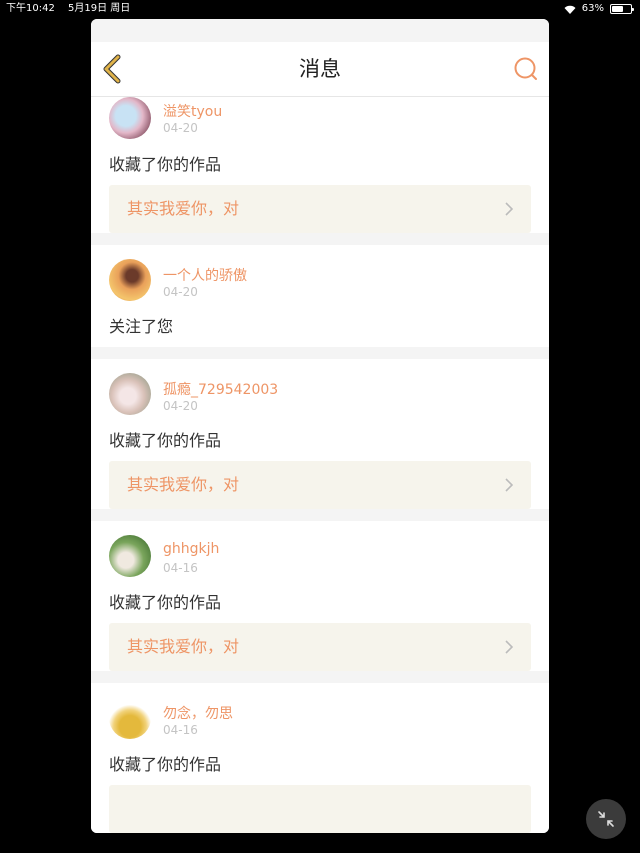 The width and height of the screenshot is (640, 853). I want to click on user-name: 孤瘾_729542003, so click(220, 389).